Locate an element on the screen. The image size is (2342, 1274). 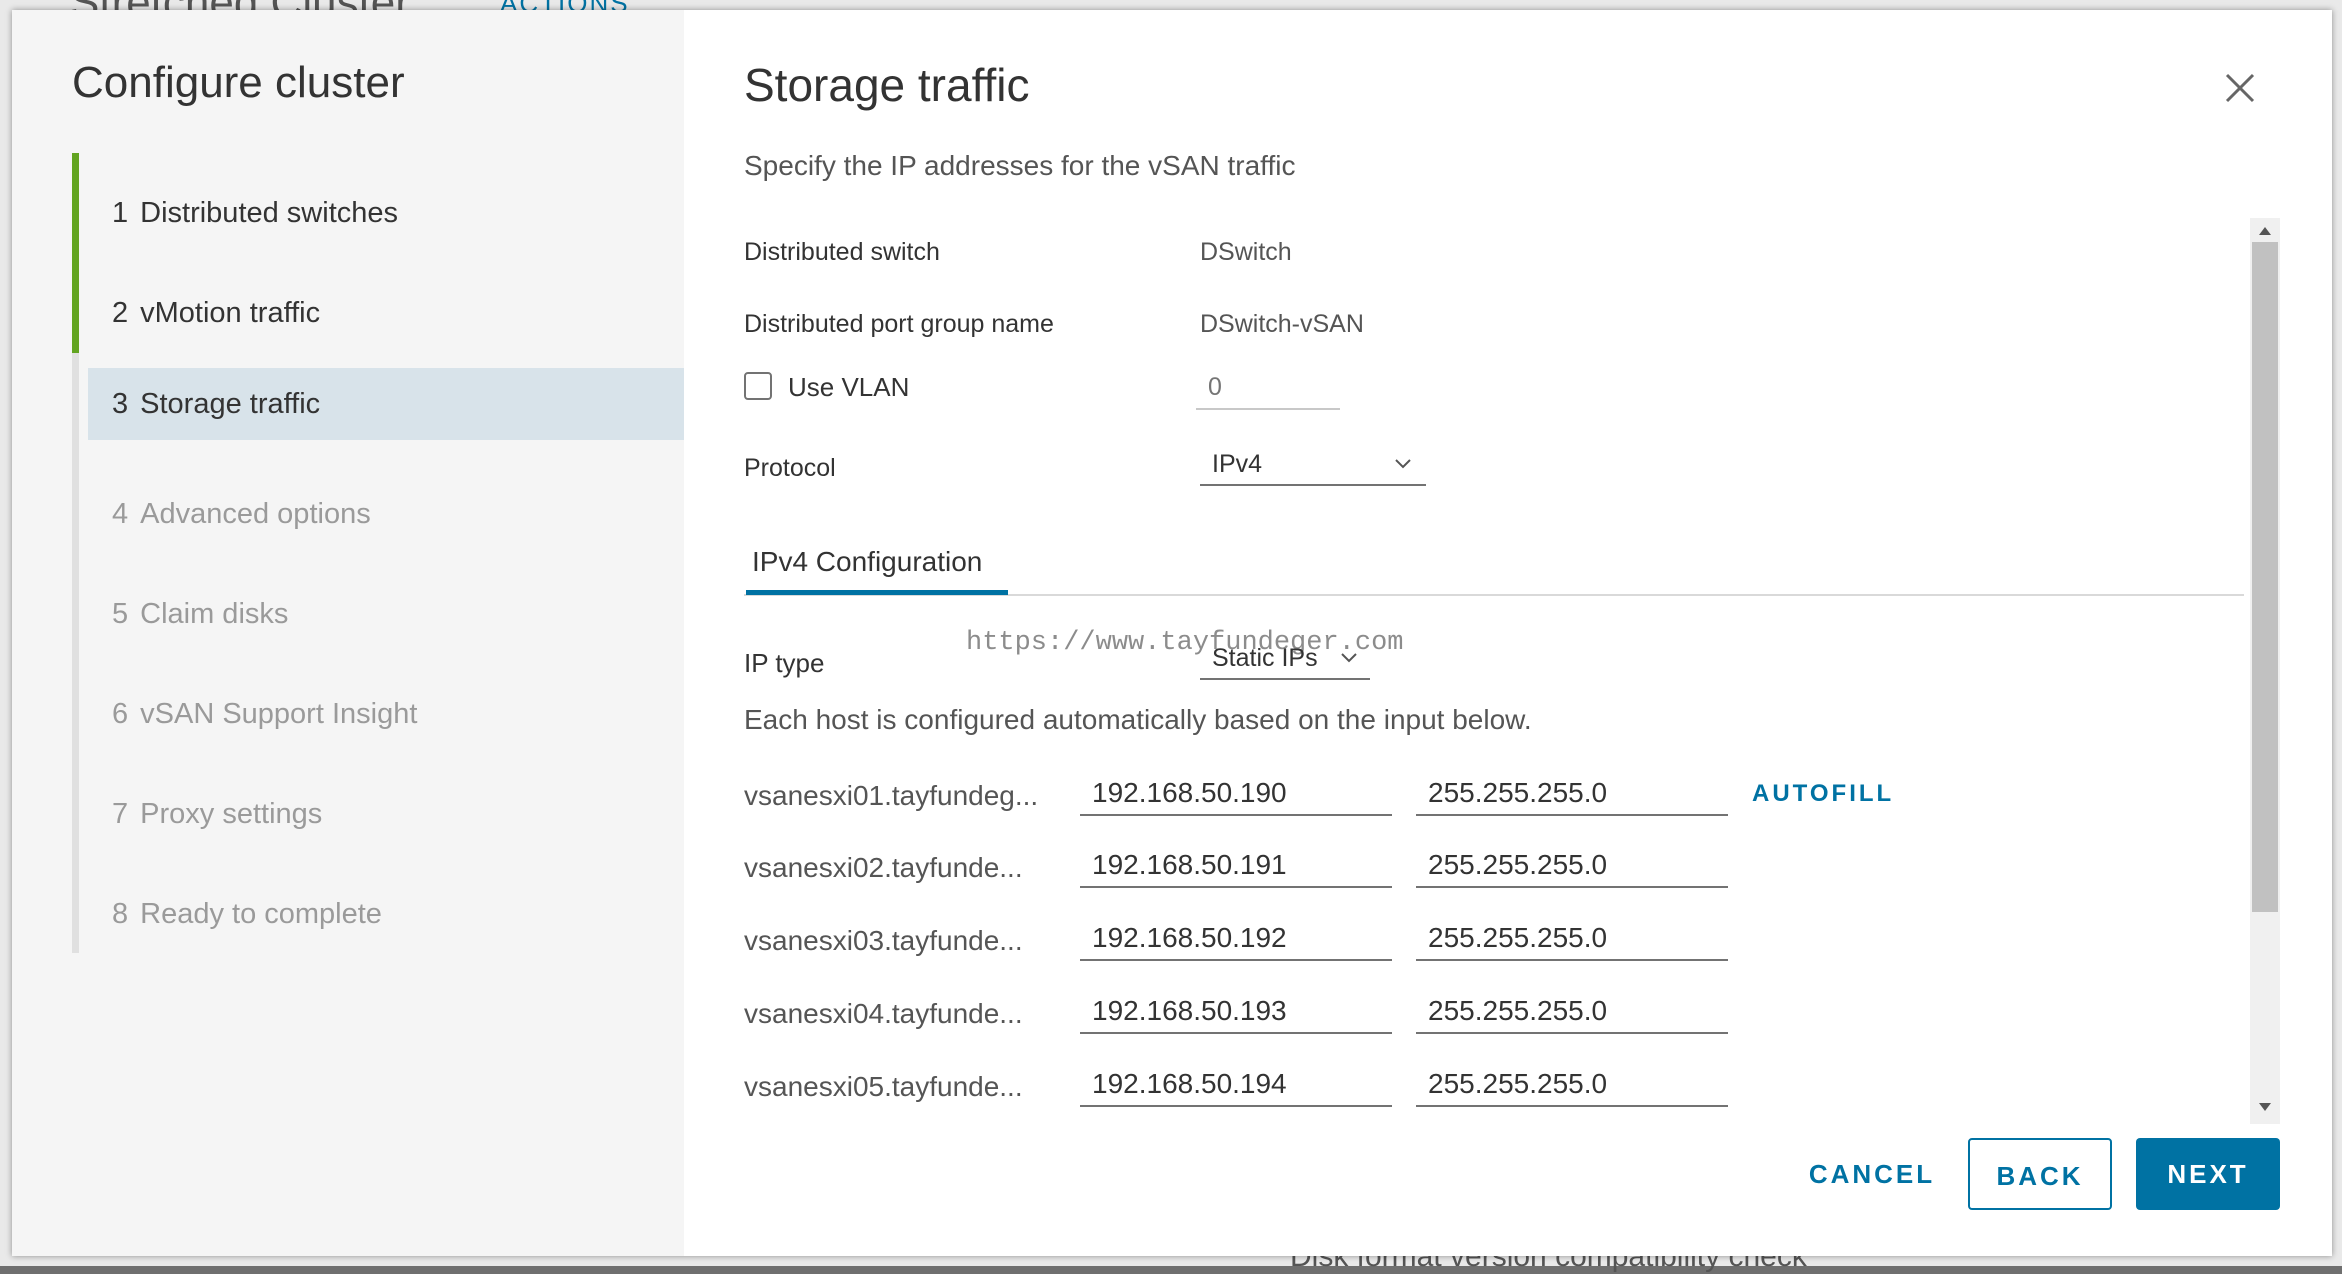
step-label: vMotion traffic is located at coordinates (230, 313).